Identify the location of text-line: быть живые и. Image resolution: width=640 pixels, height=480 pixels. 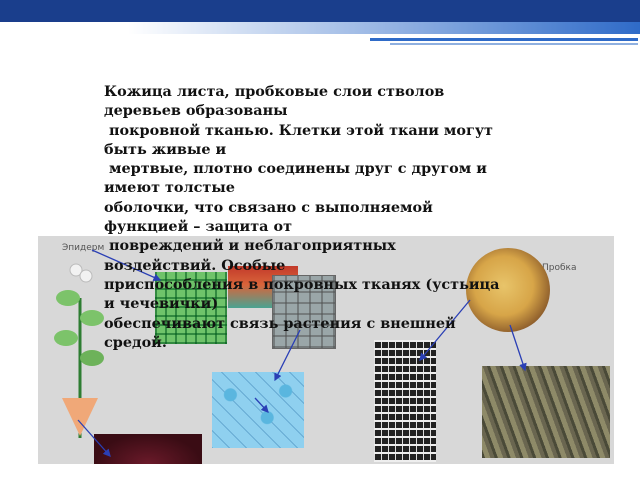
(165, 149).